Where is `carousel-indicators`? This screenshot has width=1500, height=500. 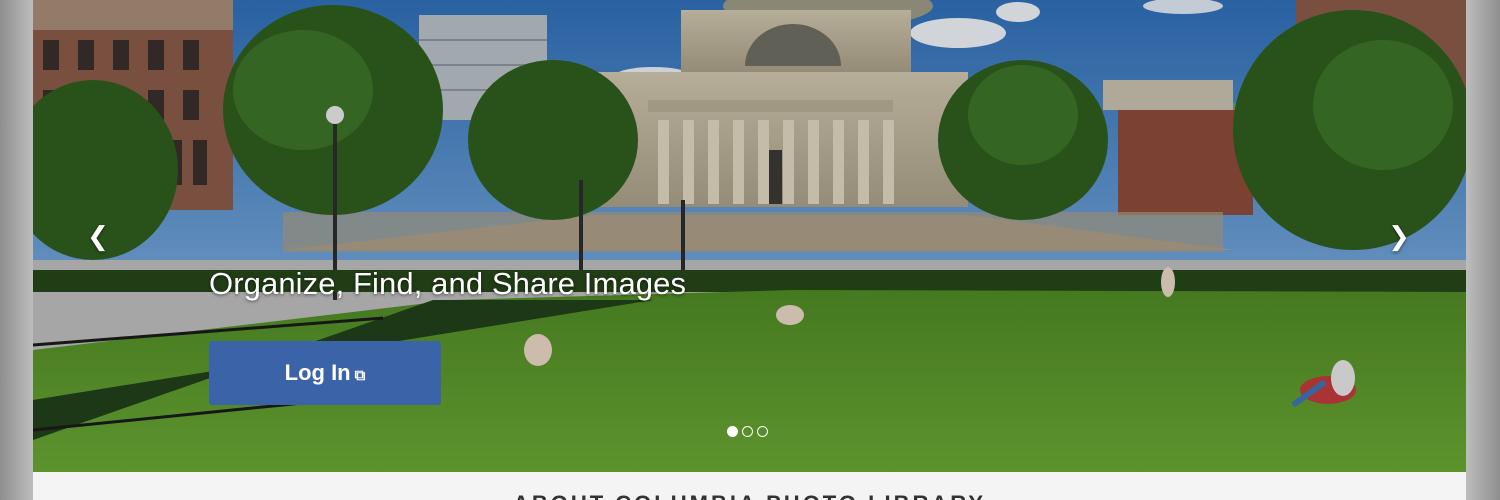
carousel-indicators is located at coordinates (747, 431).